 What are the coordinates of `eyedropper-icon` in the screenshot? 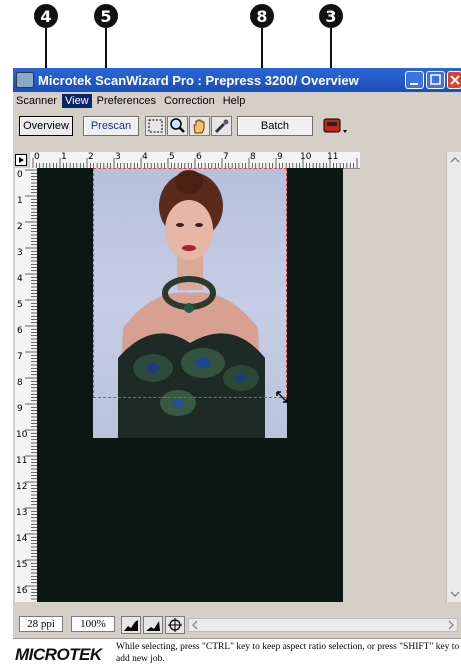 It's located at (221, 126).